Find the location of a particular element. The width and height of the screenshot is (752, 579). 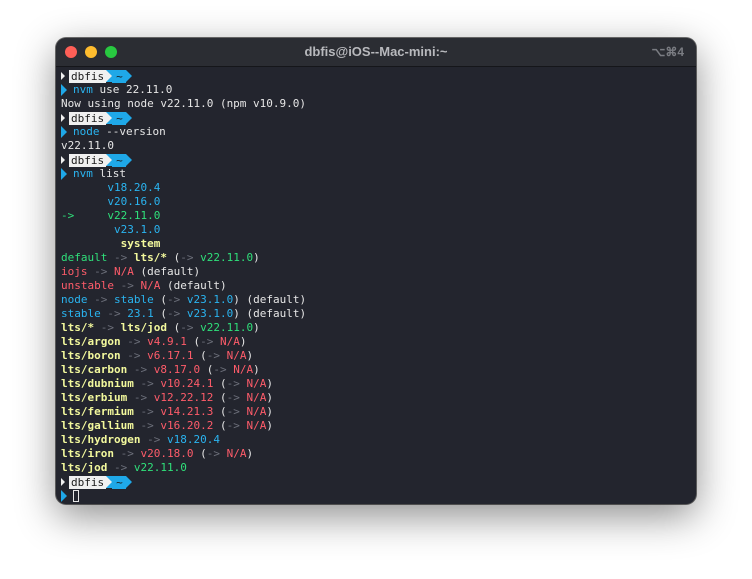

output-text: lts/gallium is located at coordinates (97, 425).